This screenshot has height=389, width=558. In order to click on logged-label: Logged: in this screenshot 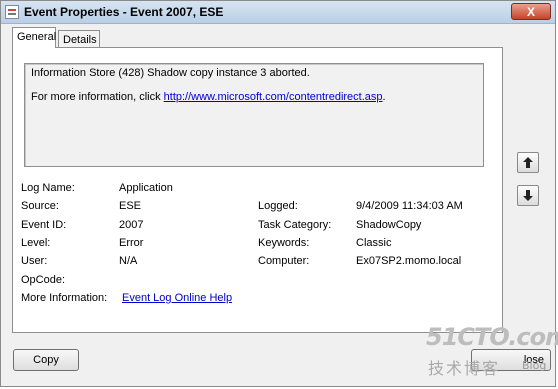, I will do `click(278, 206)`.